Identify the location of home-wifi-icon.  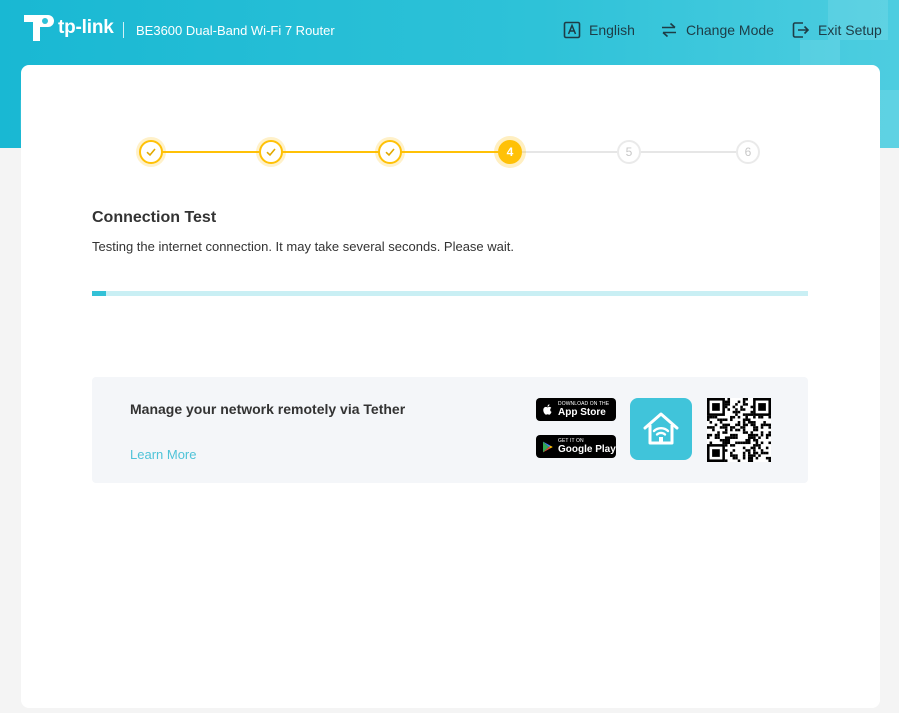
(661, 428).